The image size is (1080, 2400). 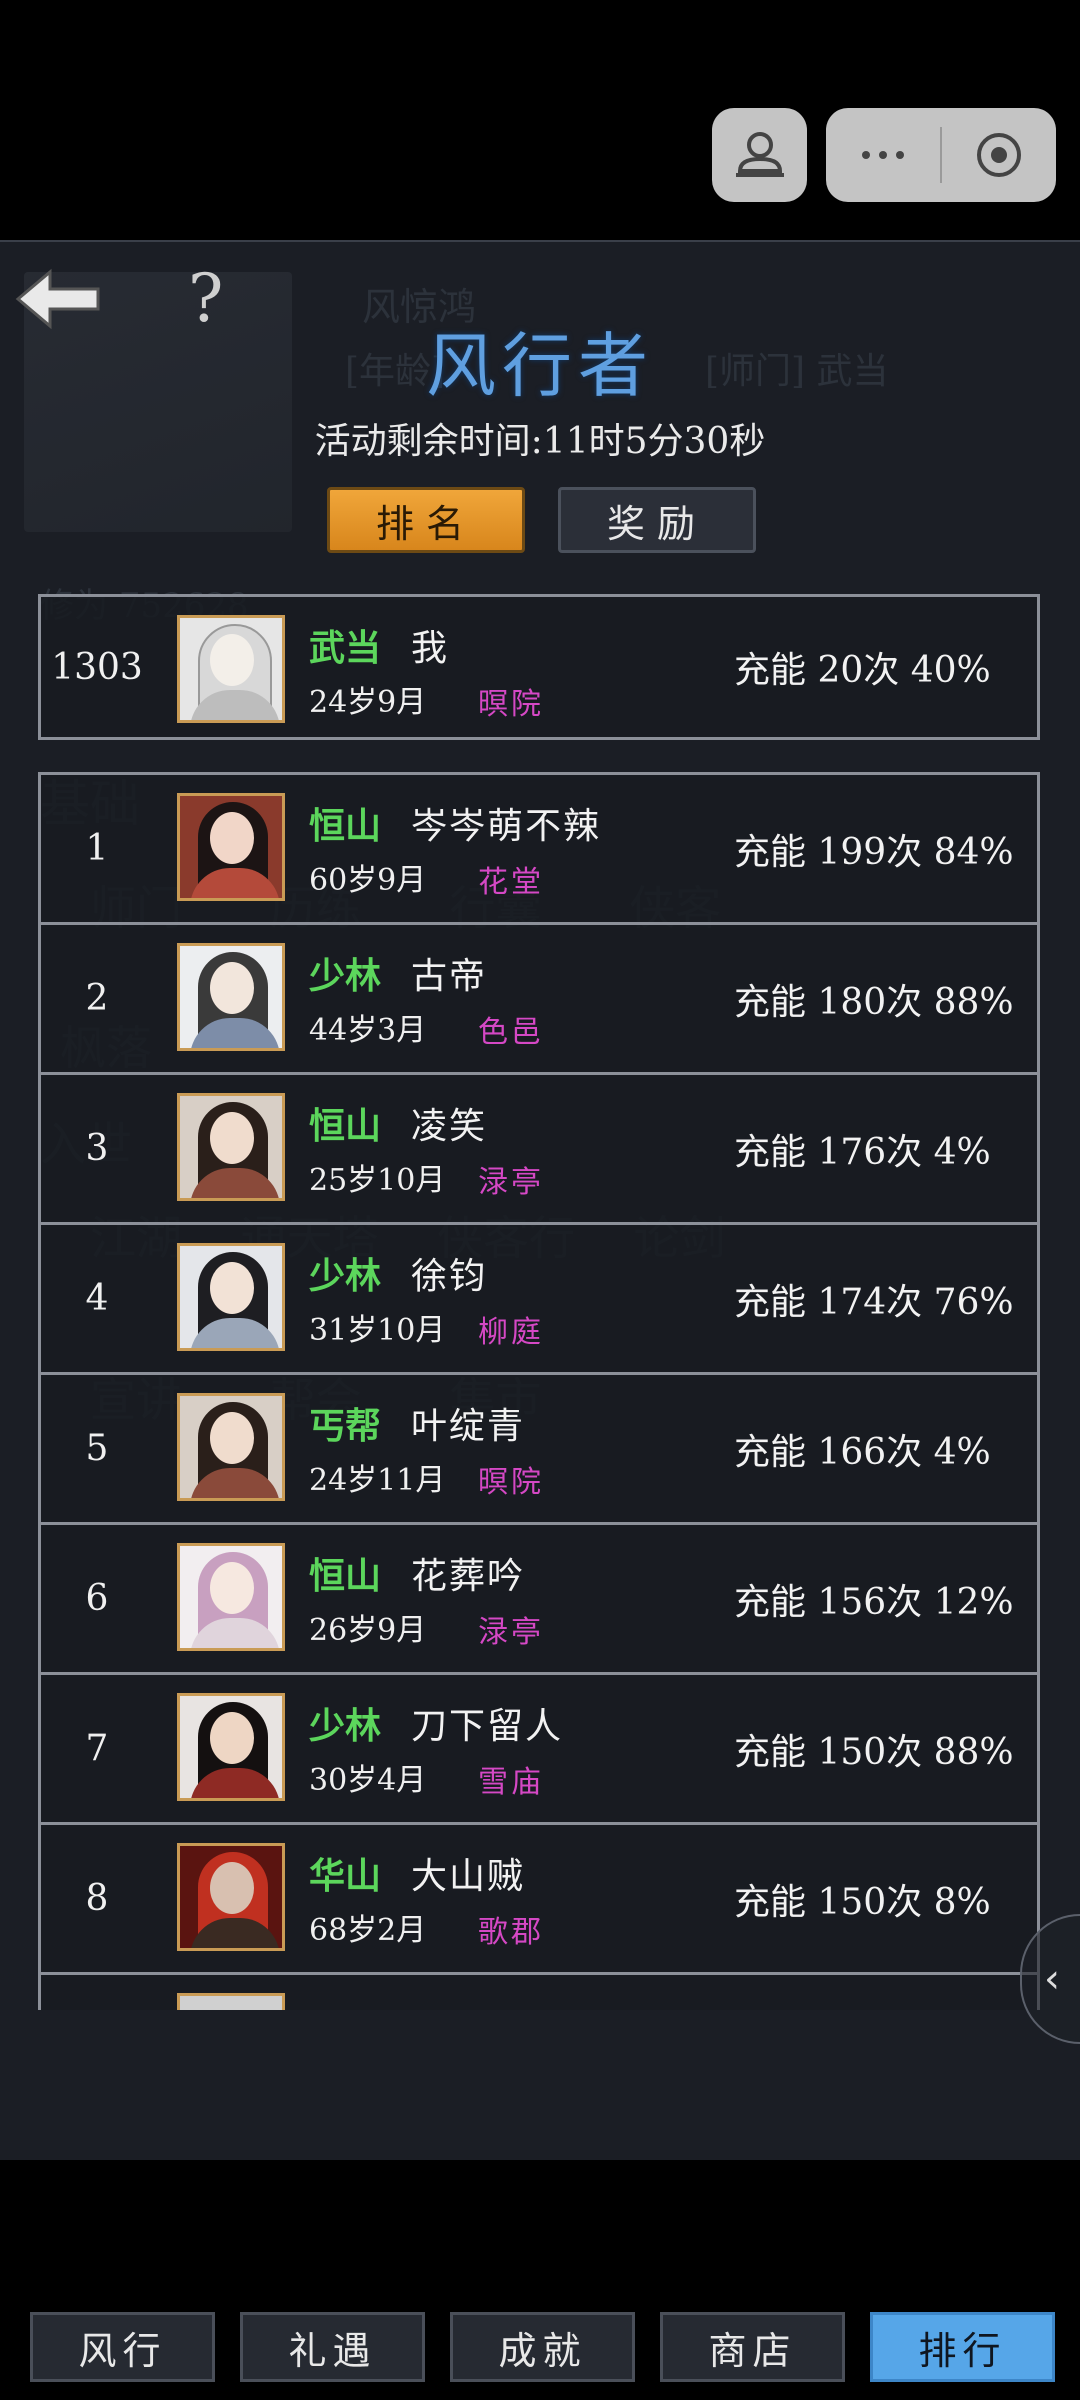 What do you see at coordinates (426, 520) in the screenshot?
I see `tab-rank: 排名` at bounding box center [426, 520].